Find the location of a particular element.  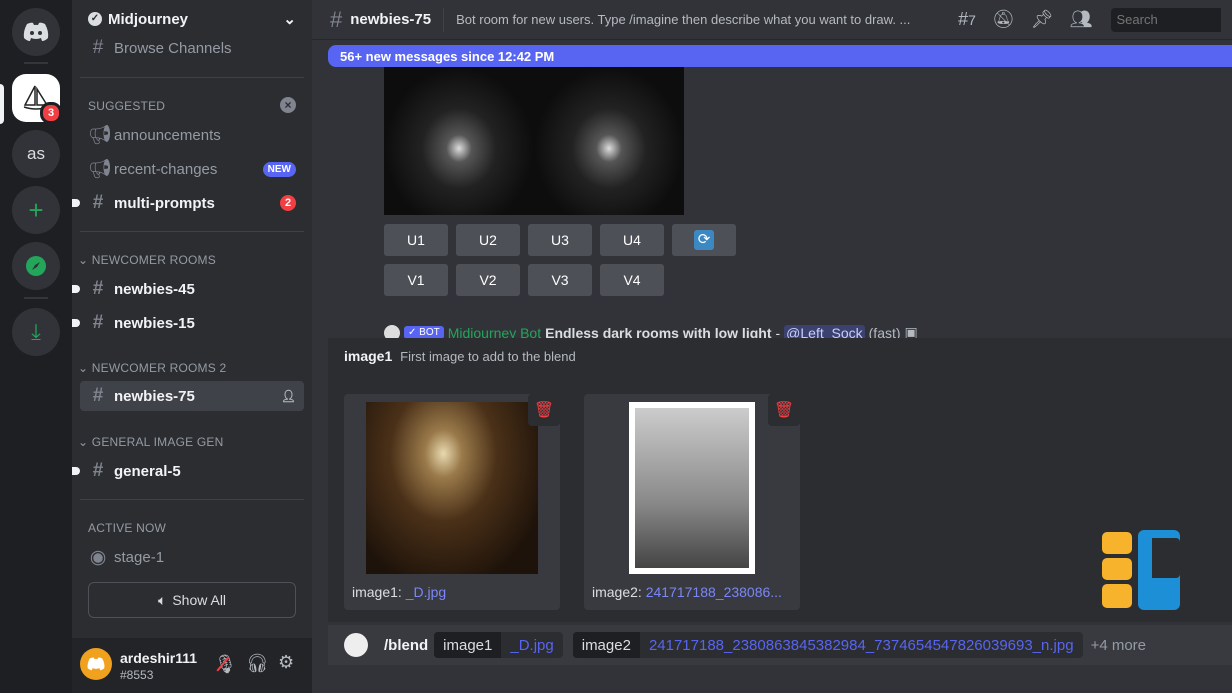

channel-newbies-15: # newbies-15 is located at coordinates (188, 323).